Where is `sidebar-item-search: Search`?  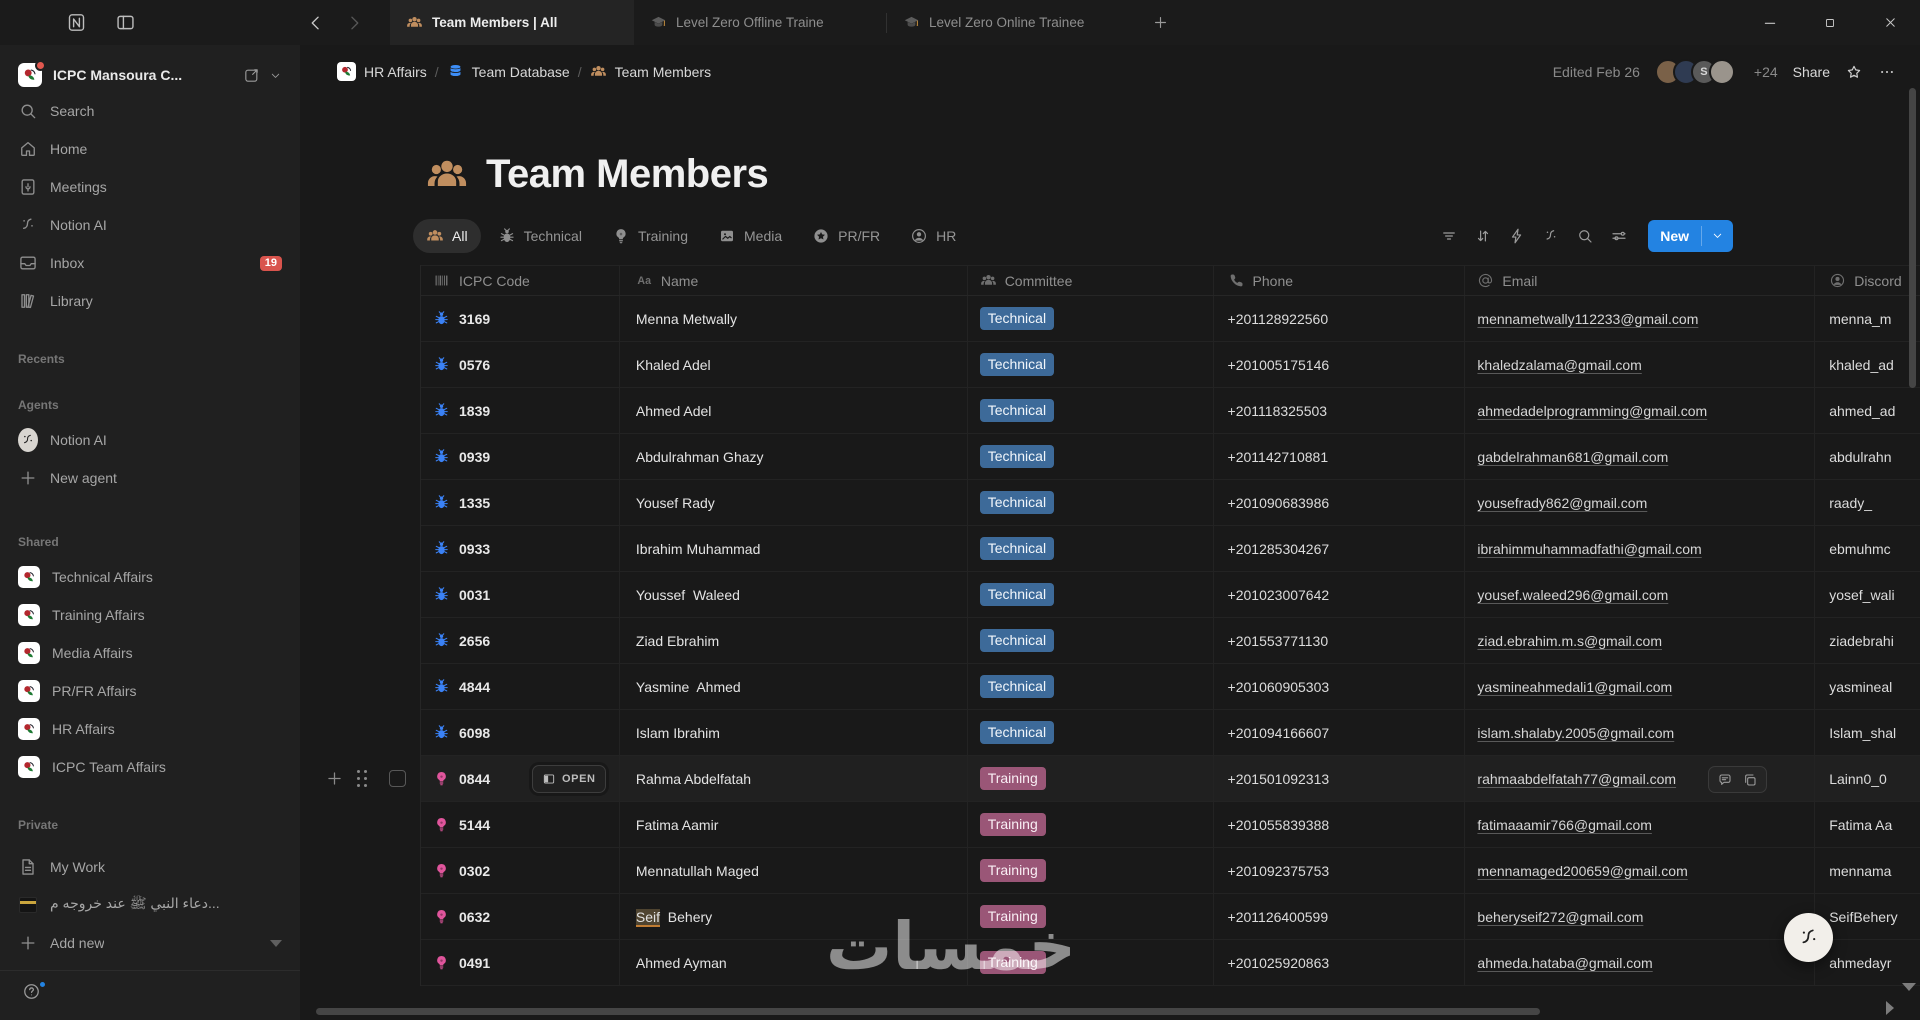 sidebar-item-search: Search is located at coordinates (150, 111).